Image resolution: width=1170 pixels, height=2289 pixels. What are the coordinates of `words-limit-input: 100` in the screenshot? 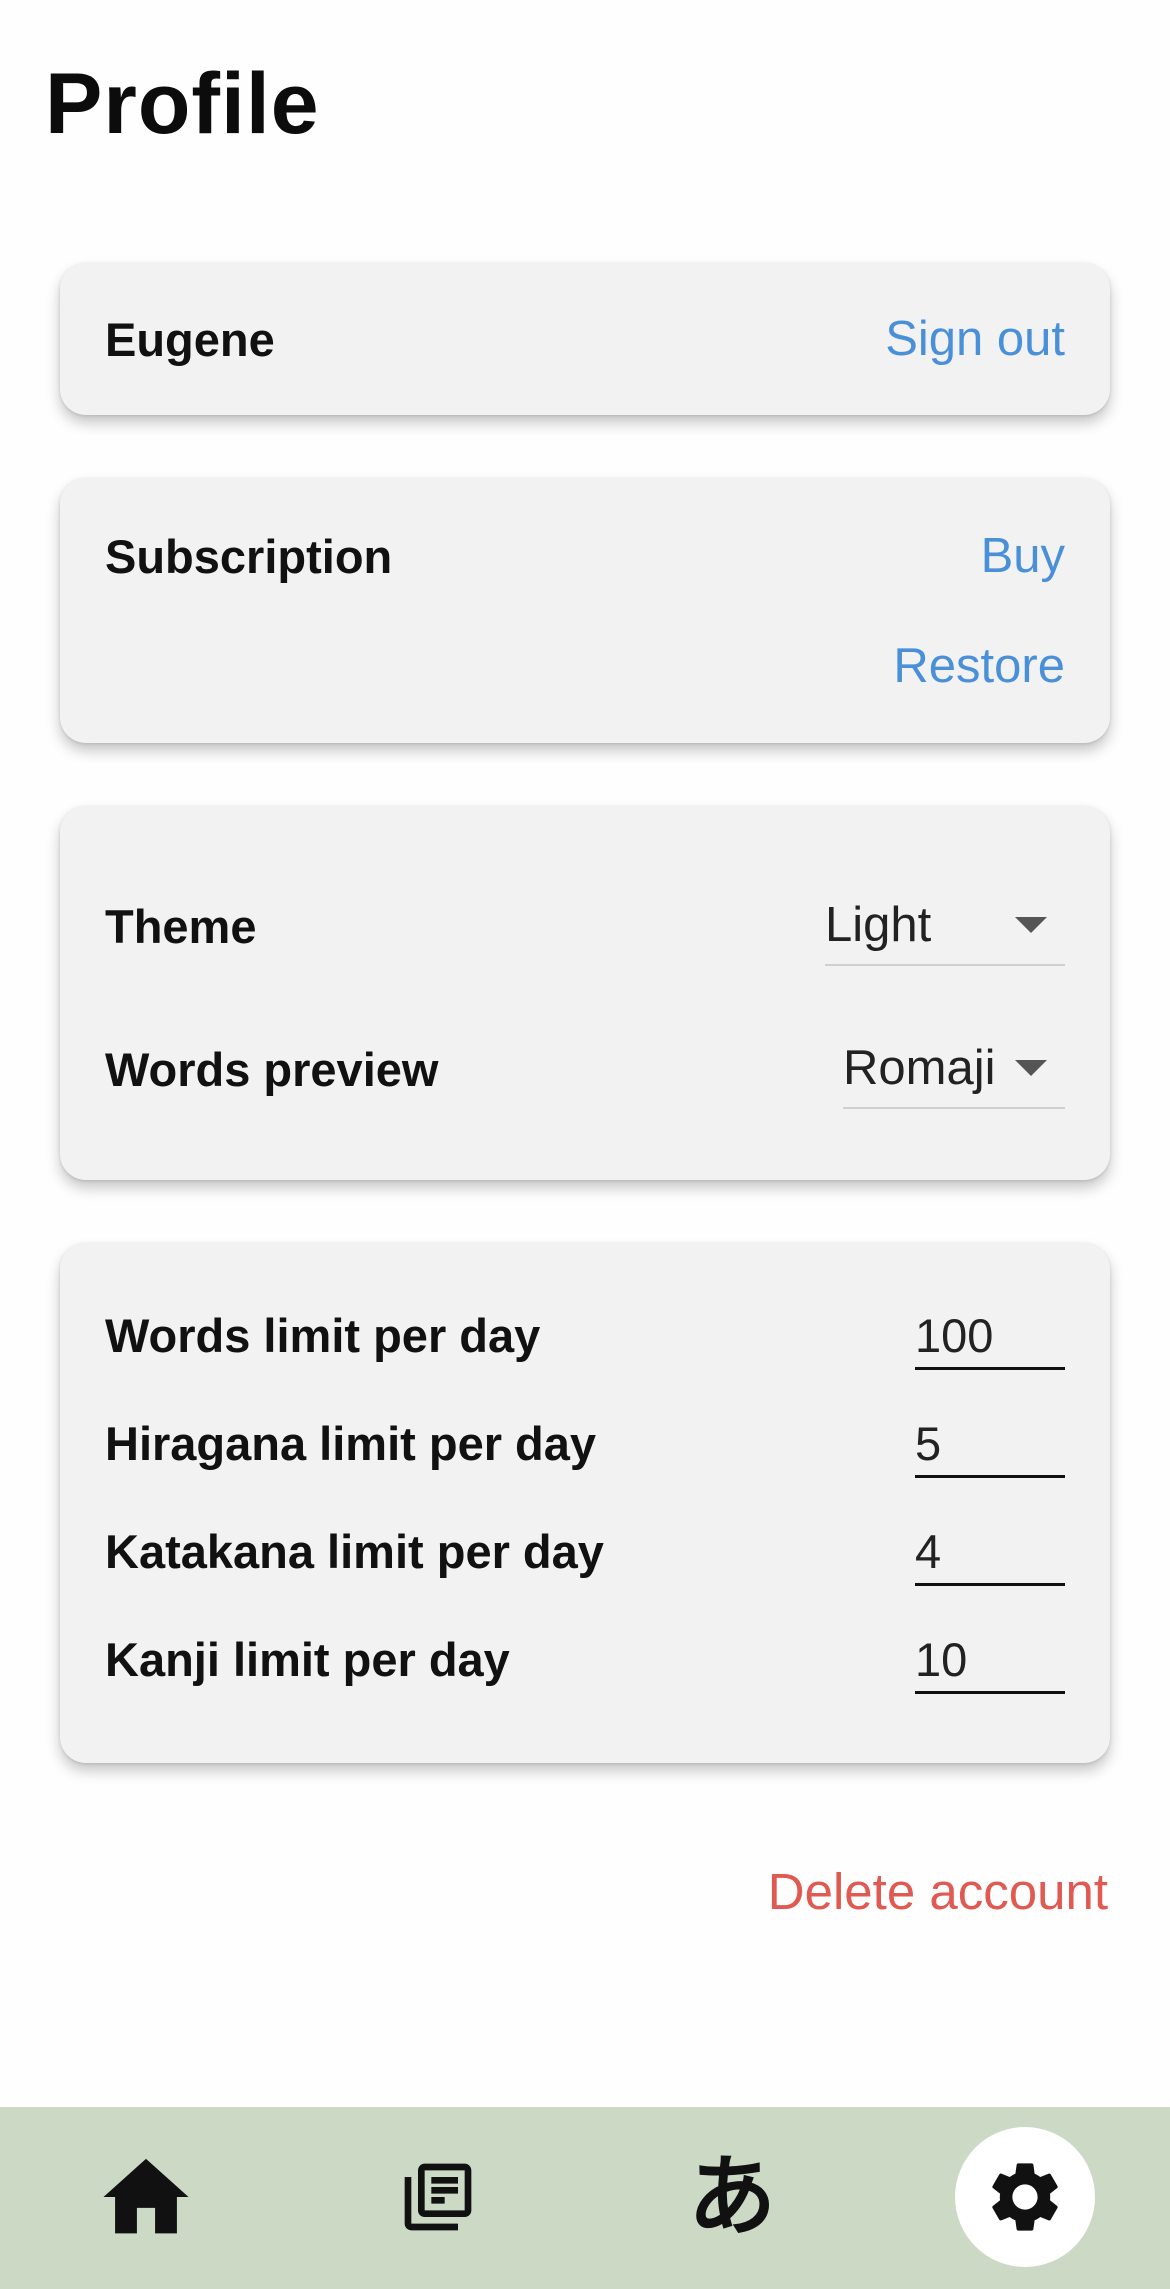 It's located at (990, 1335).